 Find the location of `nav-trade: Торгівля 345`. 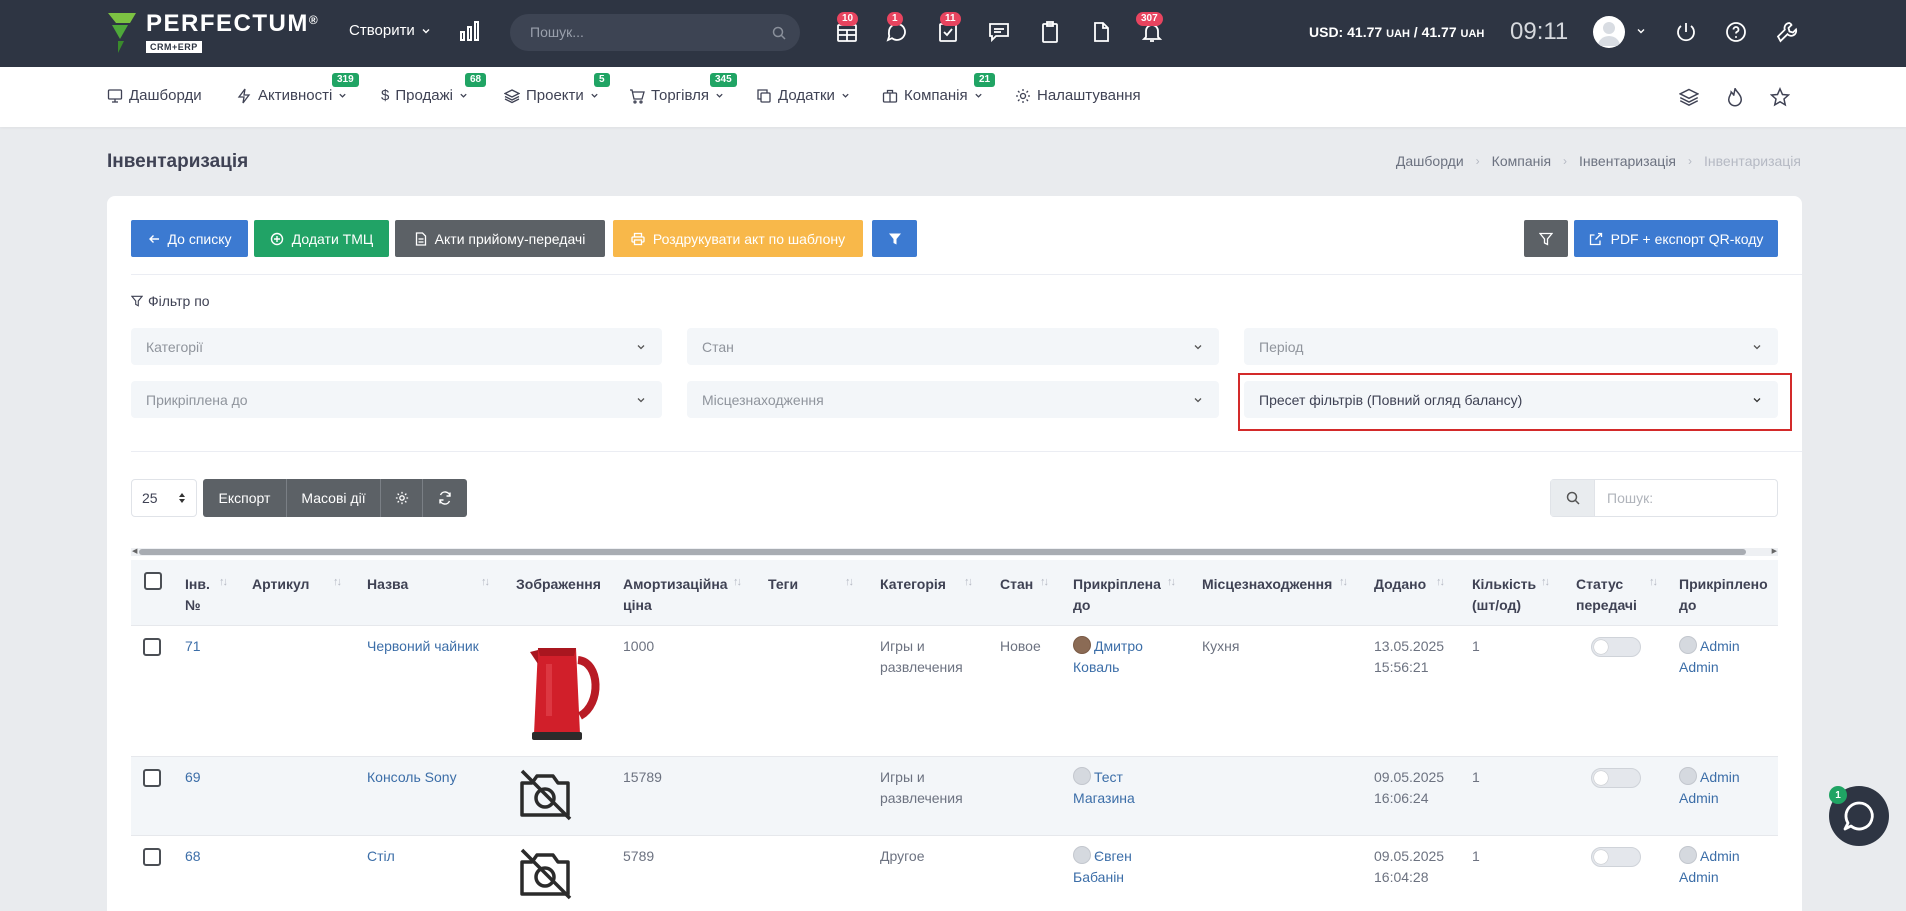

nav-trade: Торгівля 345 is located at coordinates (683, 88).